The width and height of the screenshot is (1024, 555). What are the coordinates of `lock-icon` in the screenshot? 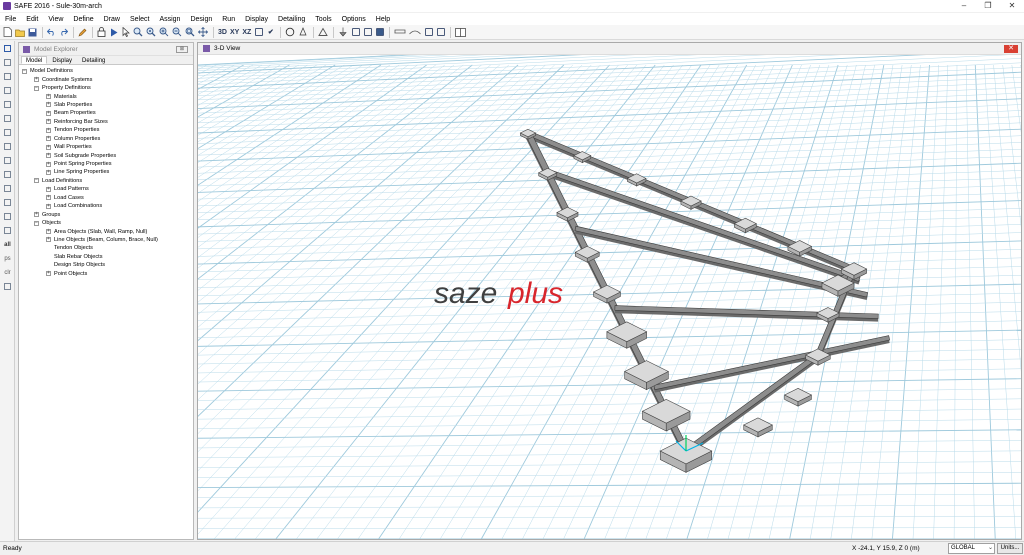 It's located at (101, 32).